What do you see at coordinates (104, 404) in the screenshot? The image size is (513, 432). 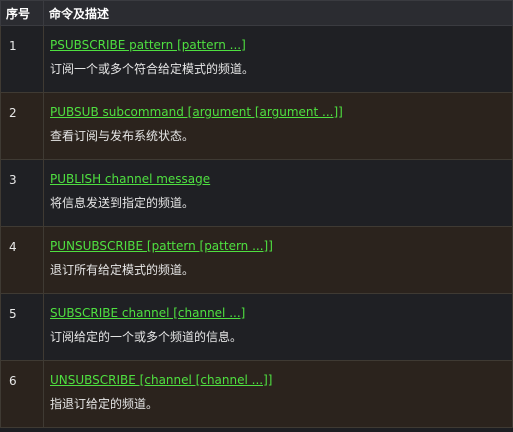 I see `command-description: 指退订给定的频道。` at bounding box center [104, 404].